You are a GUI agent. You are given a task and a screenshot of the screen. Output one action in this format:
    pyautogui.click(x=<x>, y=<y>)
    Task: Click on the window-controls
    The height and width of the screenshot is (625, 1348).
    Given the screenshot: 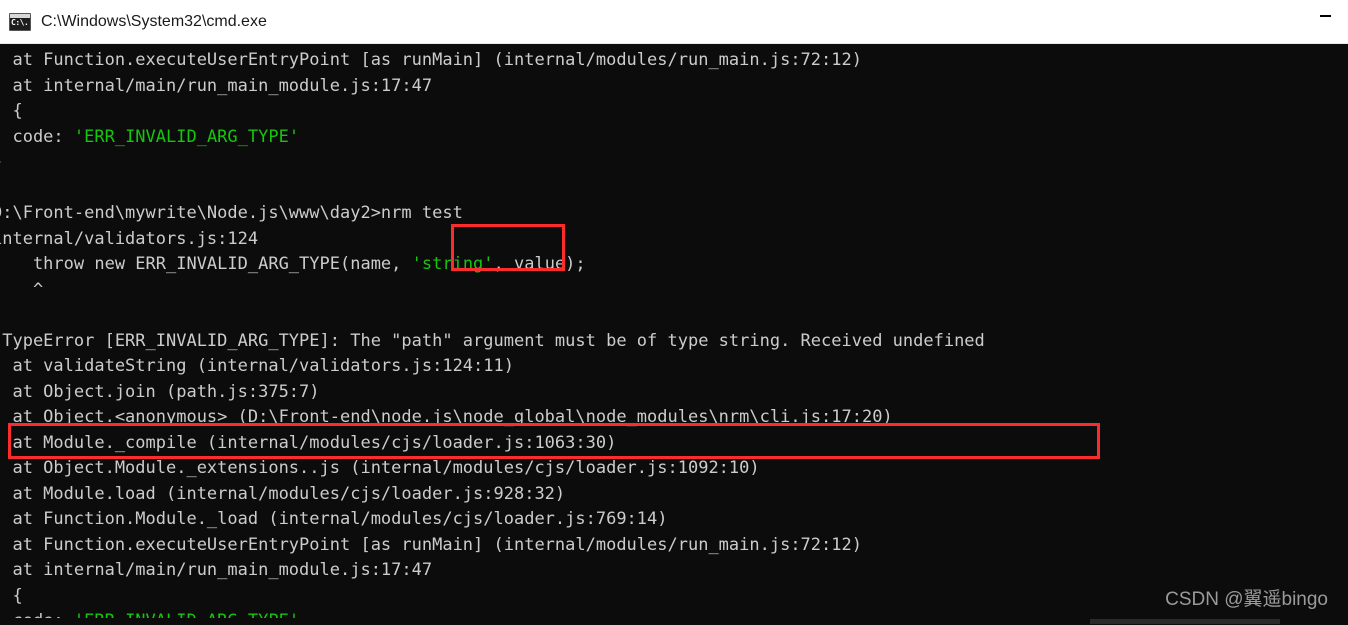 What is the action you would take?
    pyautogui.click(x=1325, y=22)
    